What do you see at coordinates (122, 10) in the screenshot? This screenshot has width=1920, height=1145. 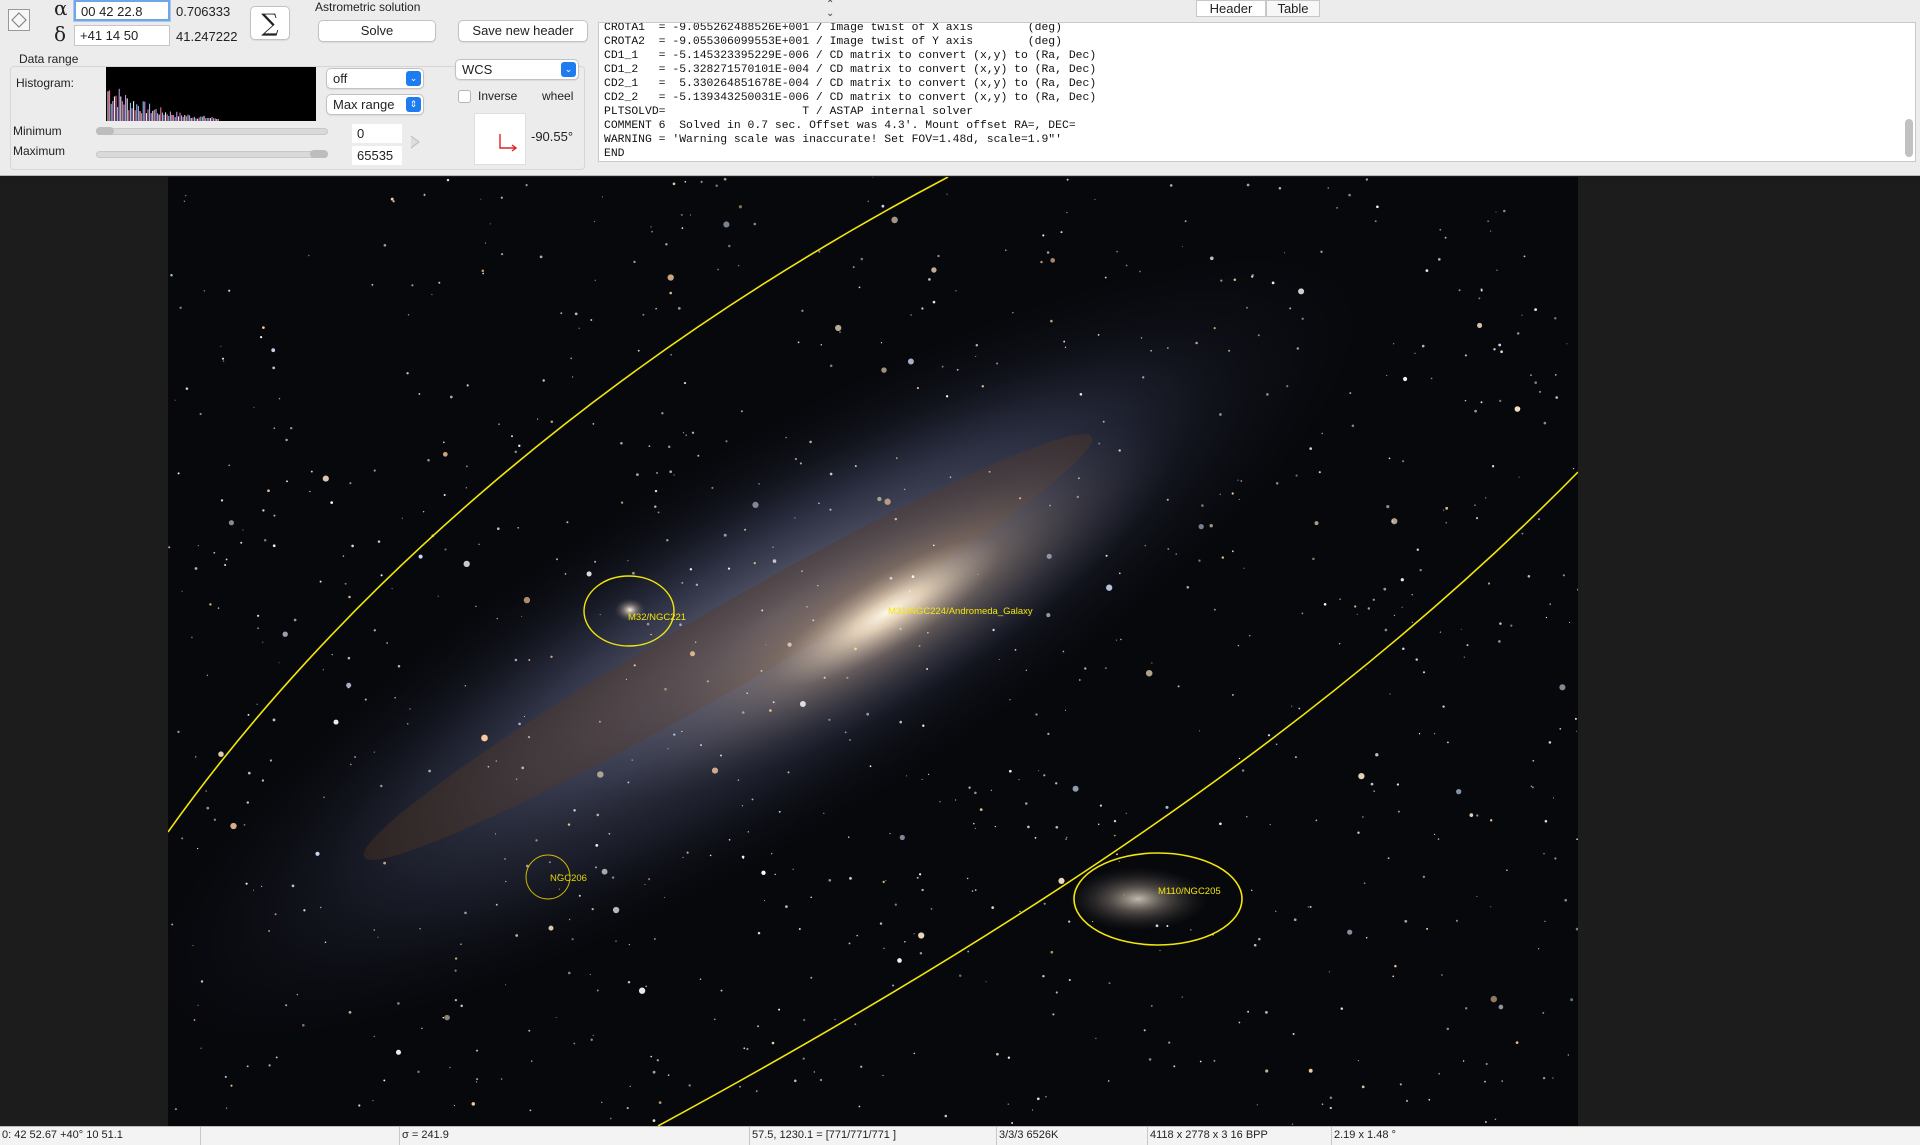 I see `ra-input: 00 42 22.8` at bounding box center [122, 10].